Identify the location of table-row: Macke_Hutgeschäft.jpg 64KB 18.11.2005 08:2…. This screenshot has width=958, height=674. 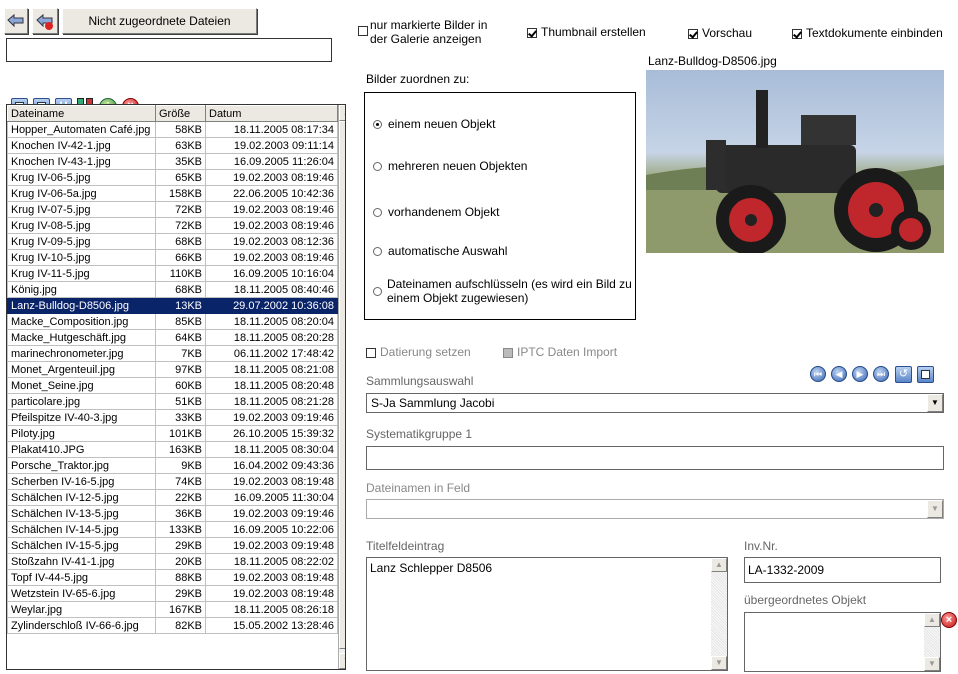
(172, 337).